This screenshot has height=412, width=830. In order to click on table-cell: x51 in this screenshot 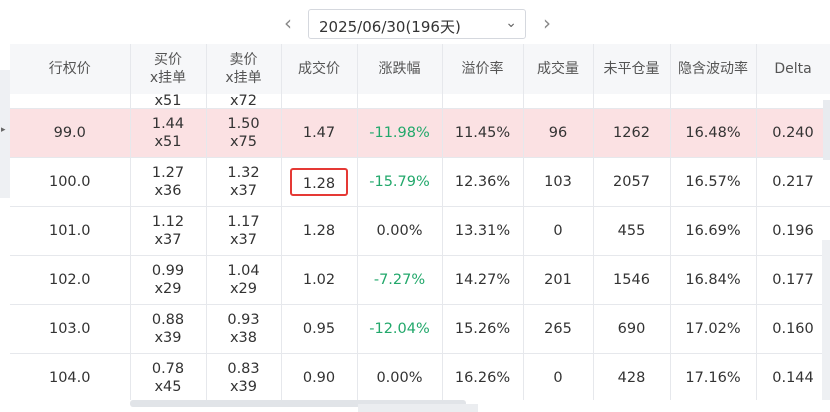, I will do `click(168, 101)`.